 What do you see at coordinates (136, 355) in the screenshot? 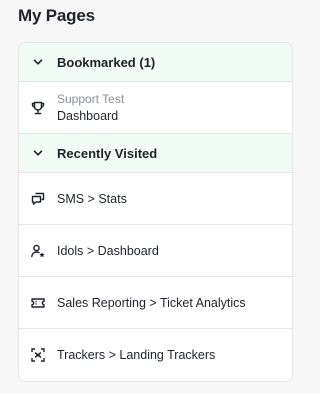
I see `recent-item-label: Trackers > Landing Trackers` at bounding box center [136, 355].